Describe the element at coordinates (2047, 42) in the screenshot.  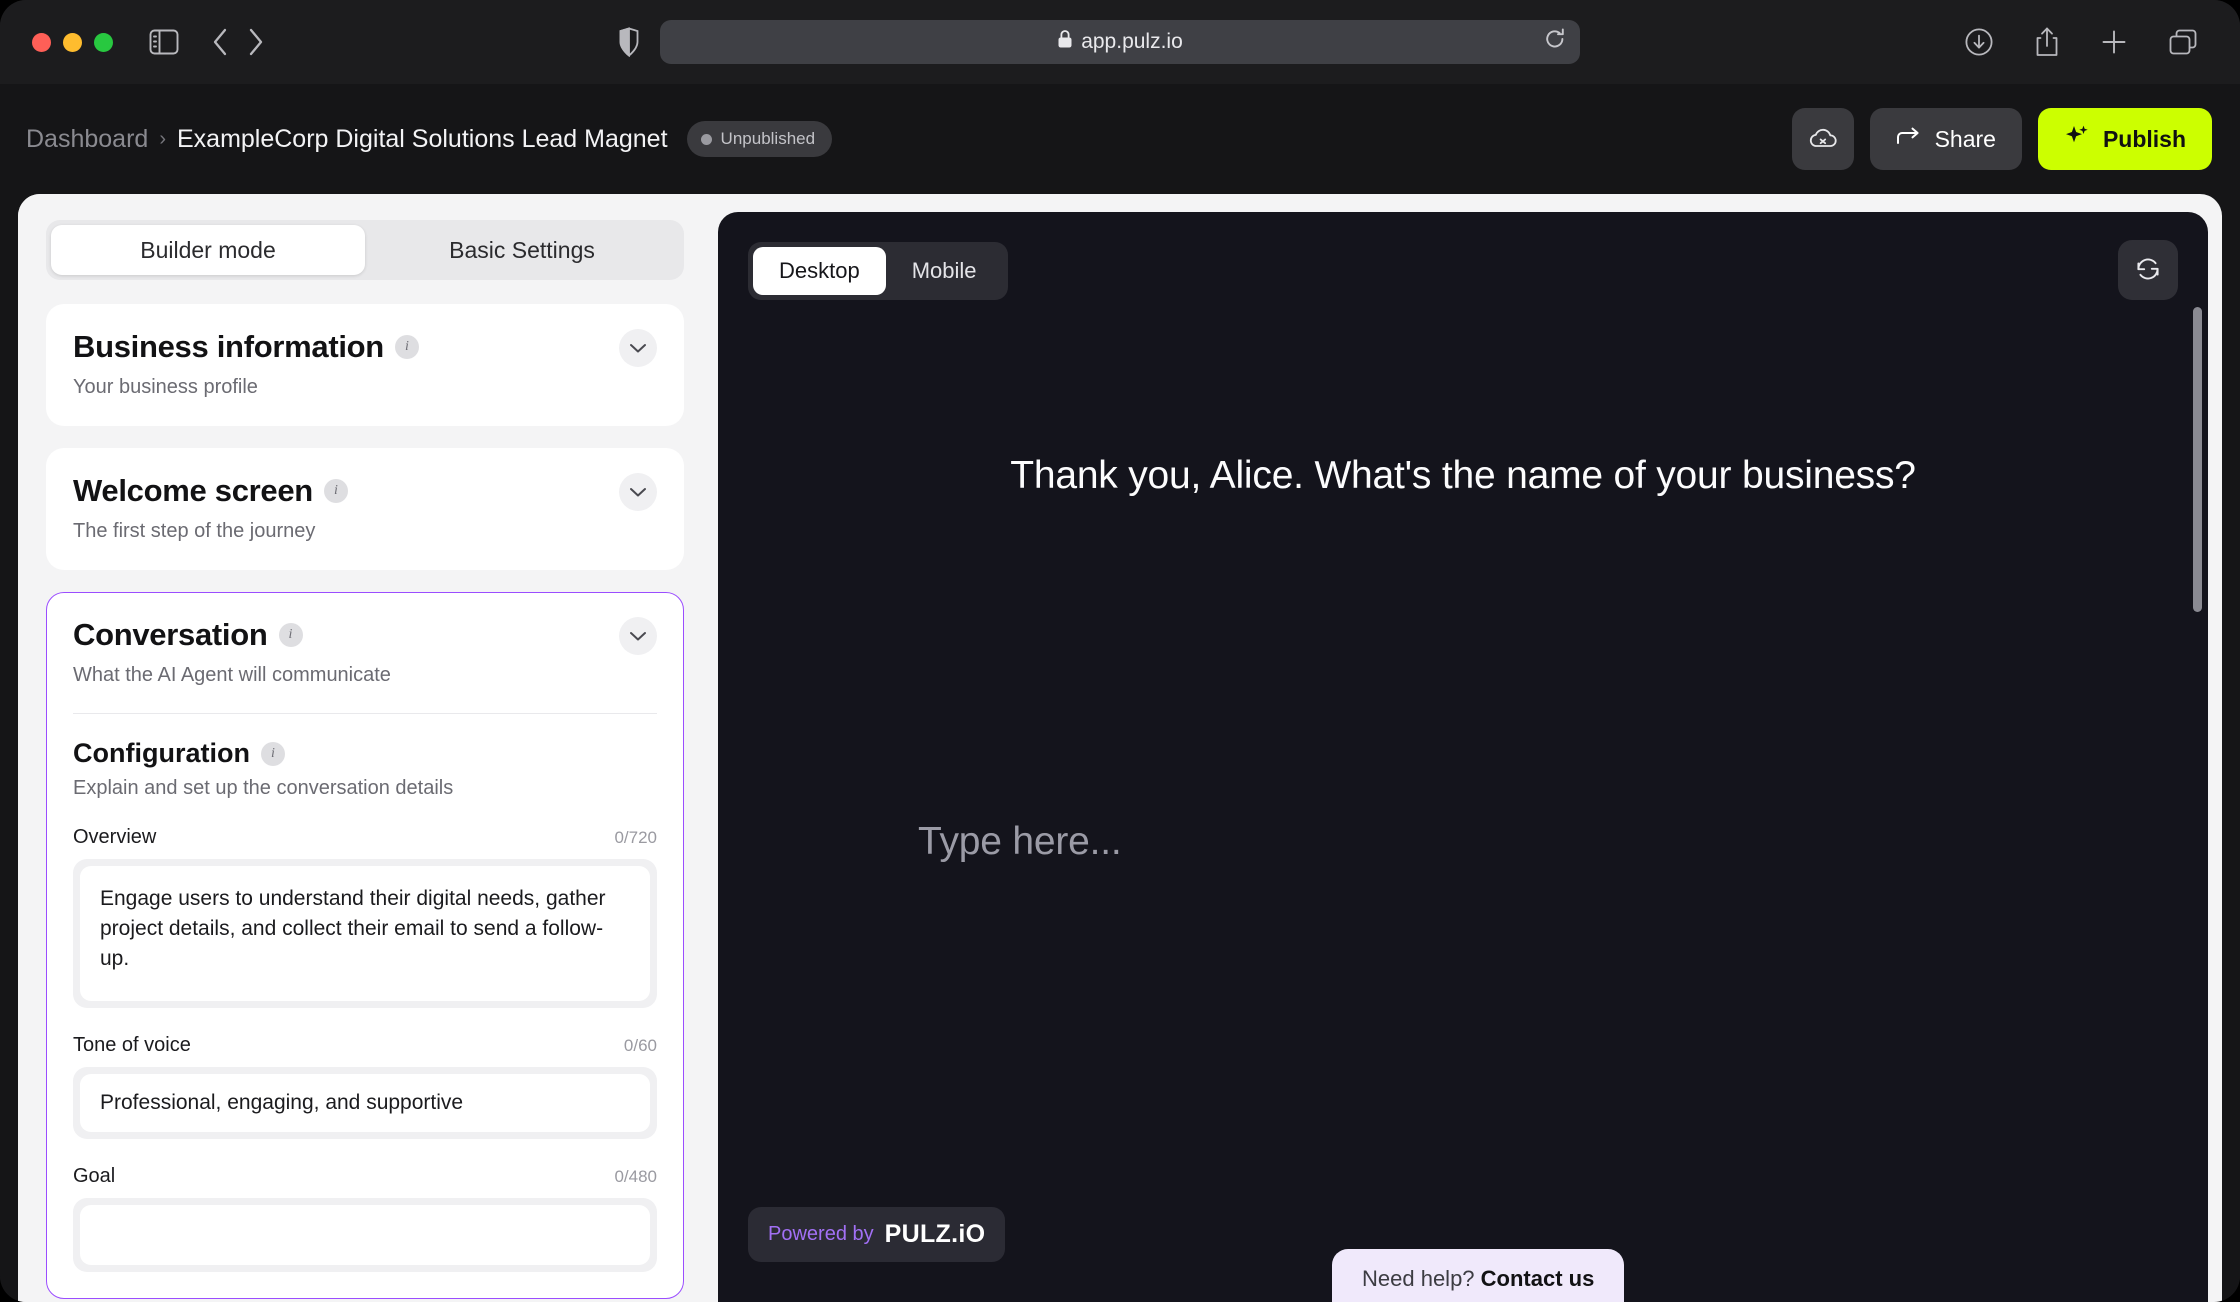
I see `share-icon` at that location.